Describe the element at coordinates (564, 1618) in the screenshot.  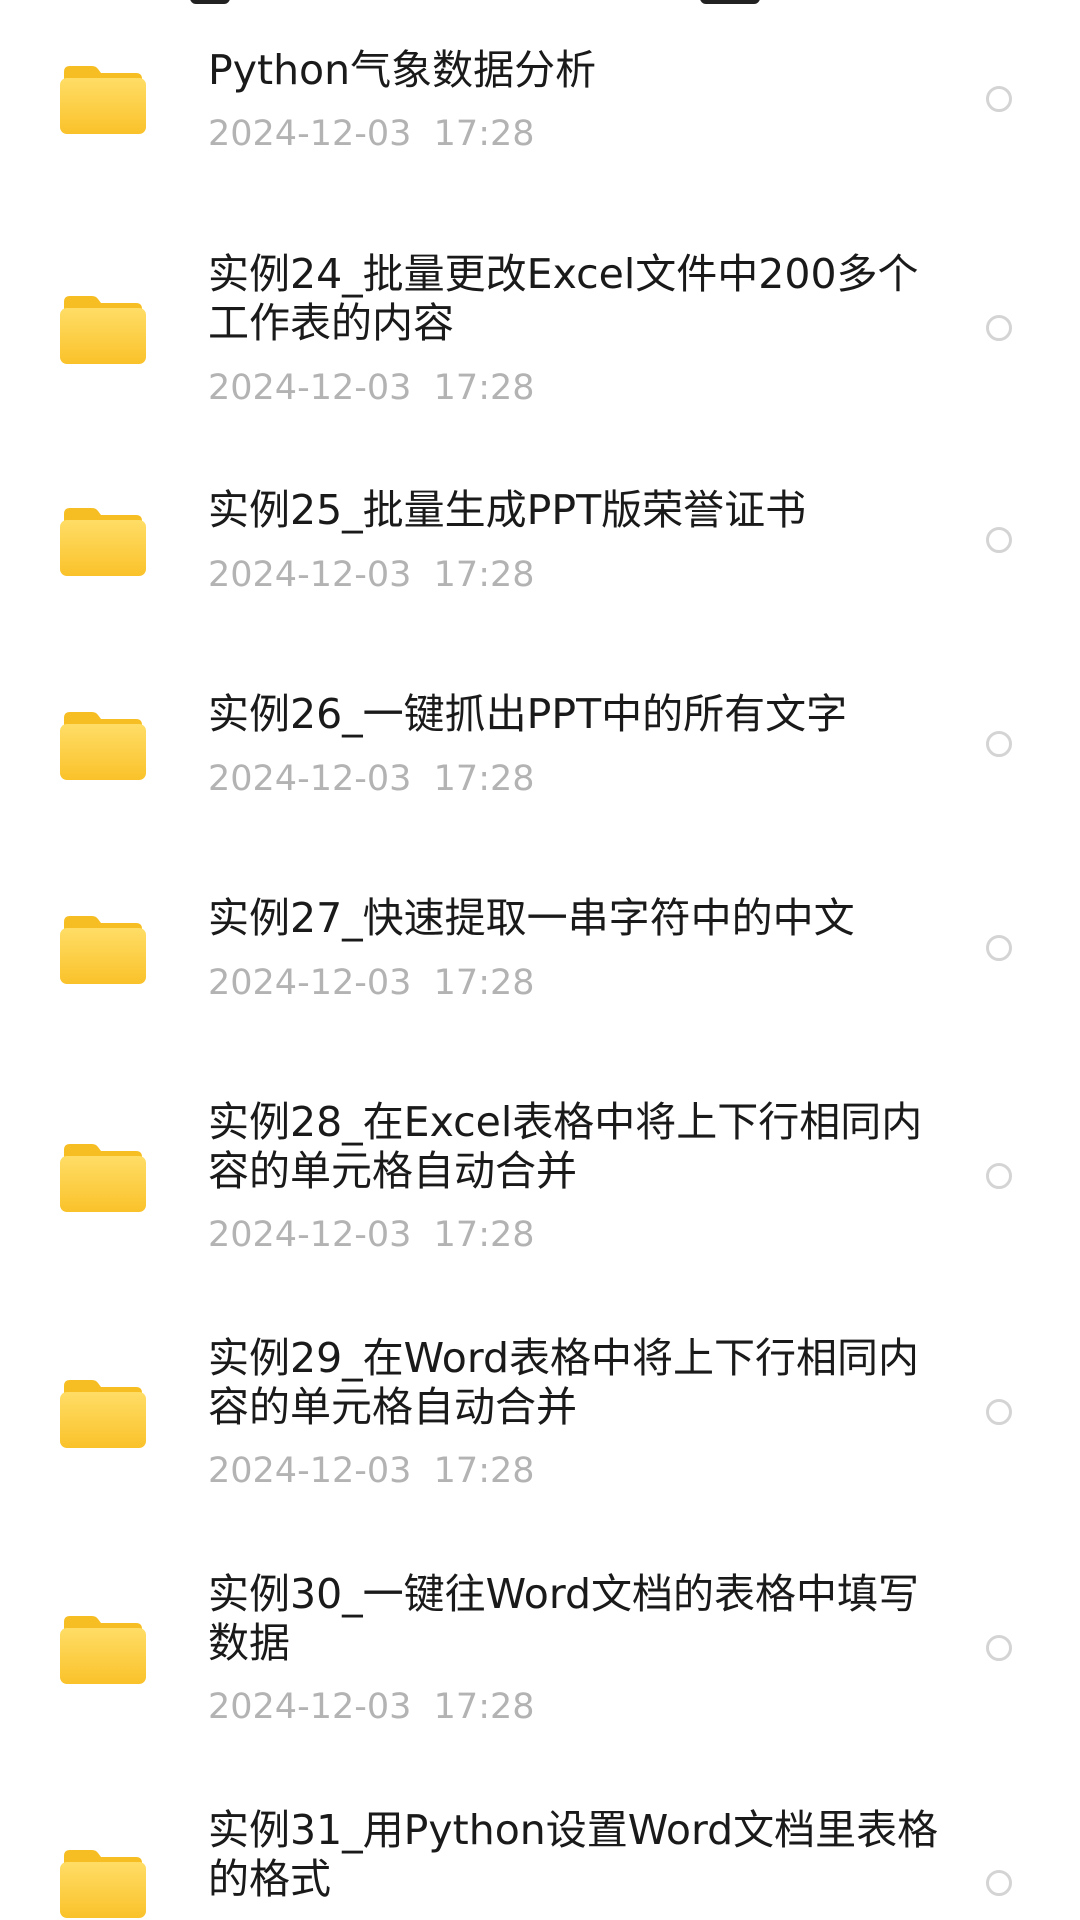
I see `item-name: 实例30_一键往Word文档的表格中填写数据` at that location.